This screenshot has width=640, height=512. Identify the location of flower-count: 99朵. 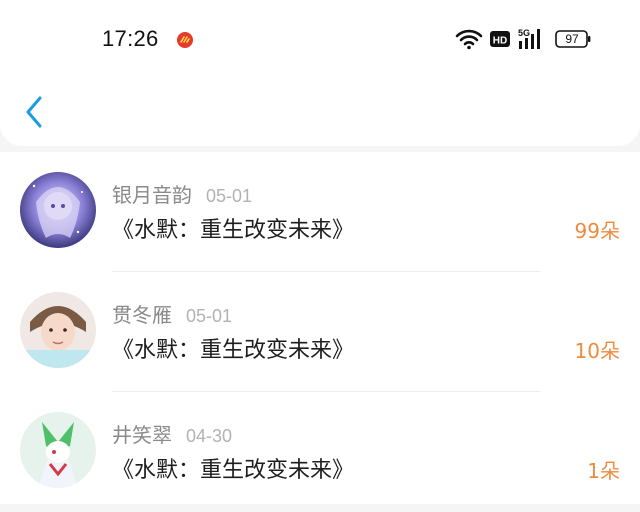
(597, 231).